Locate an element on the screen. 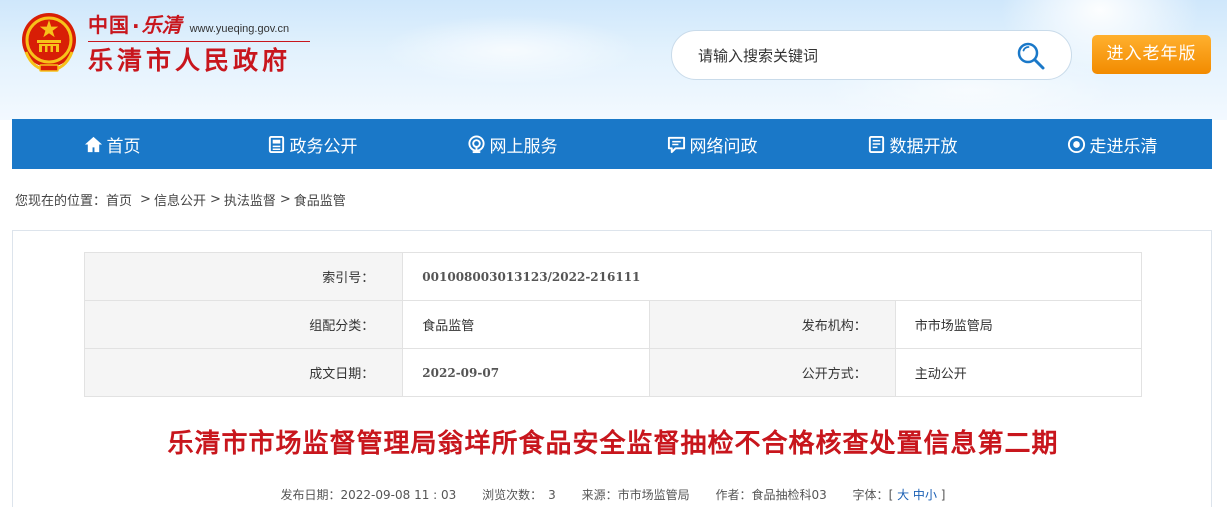 This screenshot has height=507, width=1227. view-count: 浏览次数： 3 is located at coordinates (519, 495).